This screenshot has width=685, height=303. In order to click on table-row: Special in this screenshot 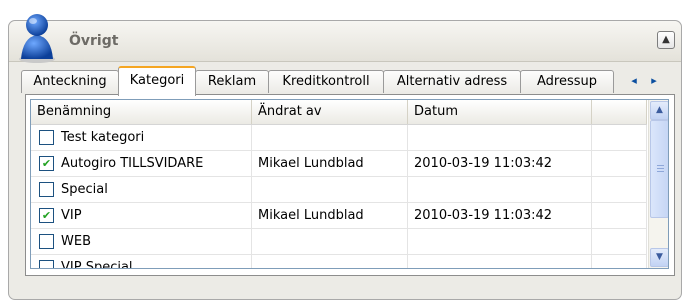, I will do `click(339, 190)`.